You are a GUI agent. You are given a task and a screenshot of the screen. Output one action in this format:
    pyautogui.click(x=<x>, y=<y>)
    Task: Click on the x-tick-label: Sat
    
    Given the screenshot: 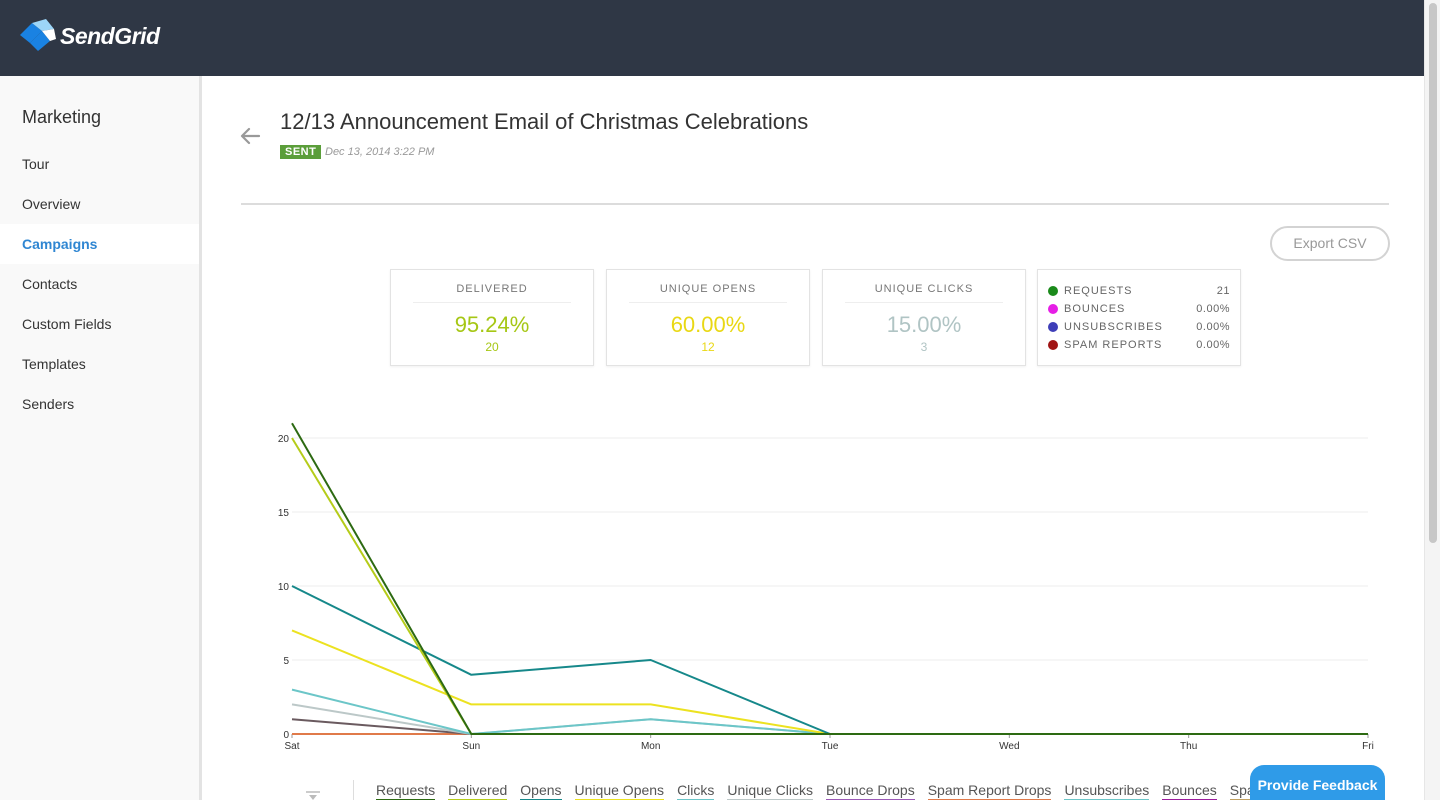 What is the action you would take?
    pyautogui.click(x=291, y=746)
    